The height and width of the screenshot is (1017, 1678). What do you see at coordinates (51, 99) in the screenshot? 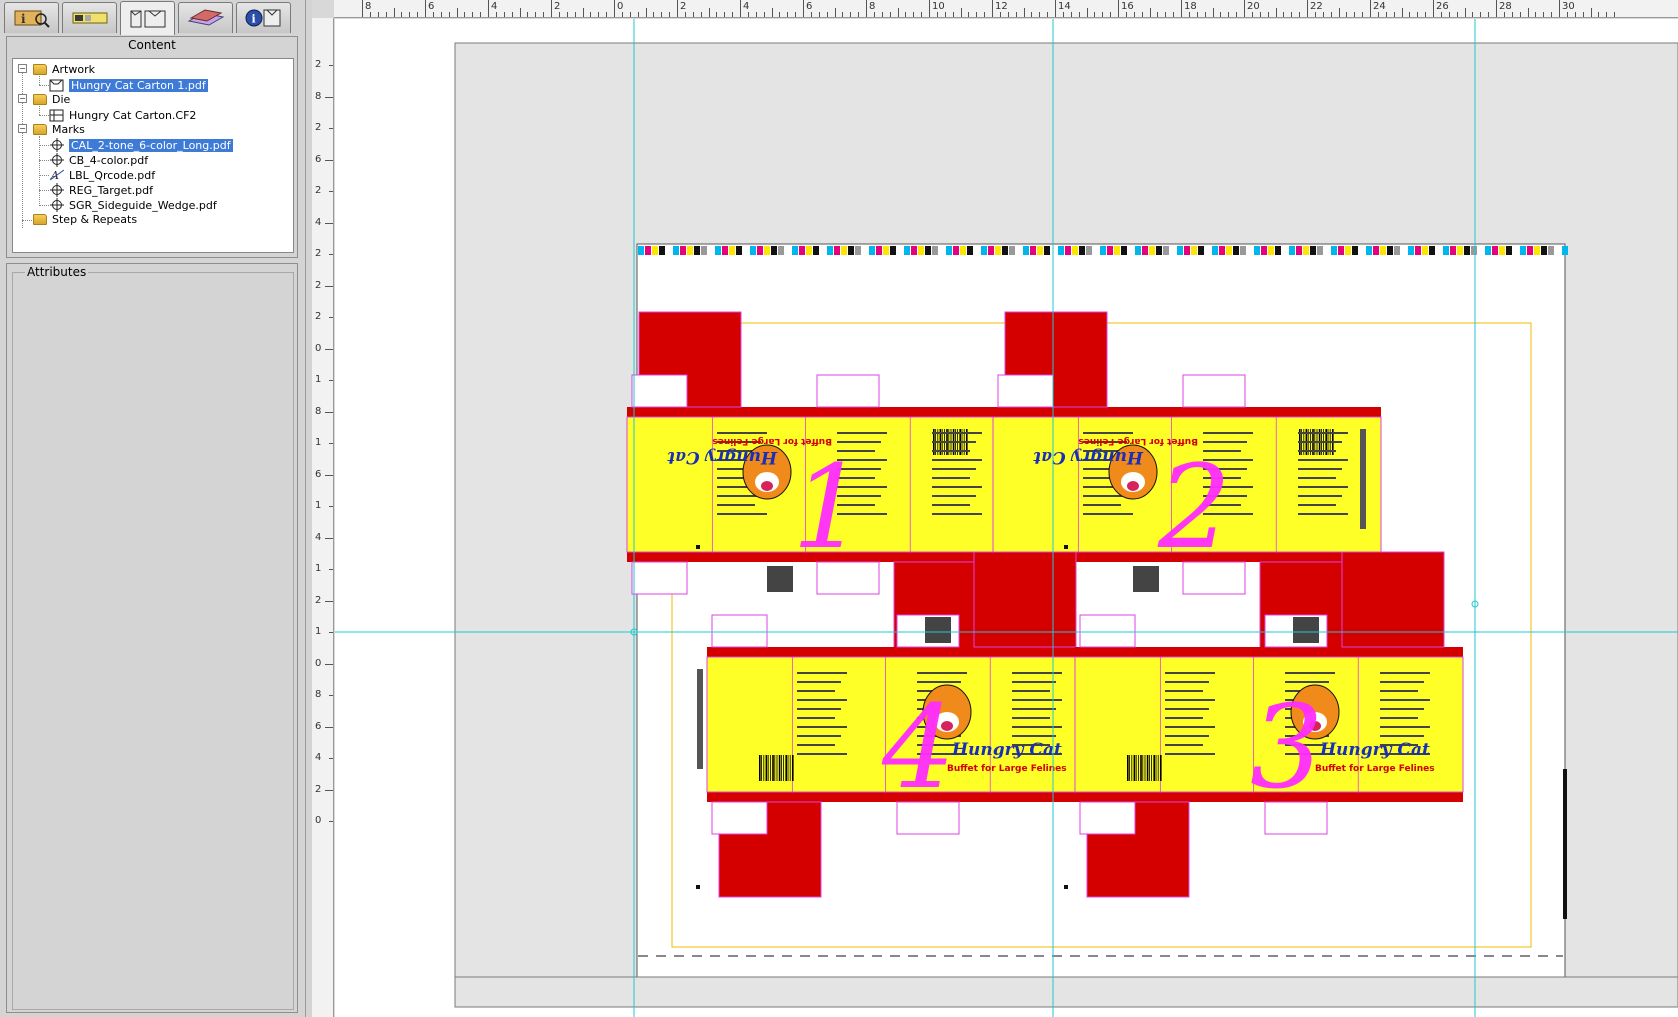
I see `tree-folder-die: Die` at bounding box center [51, 99].